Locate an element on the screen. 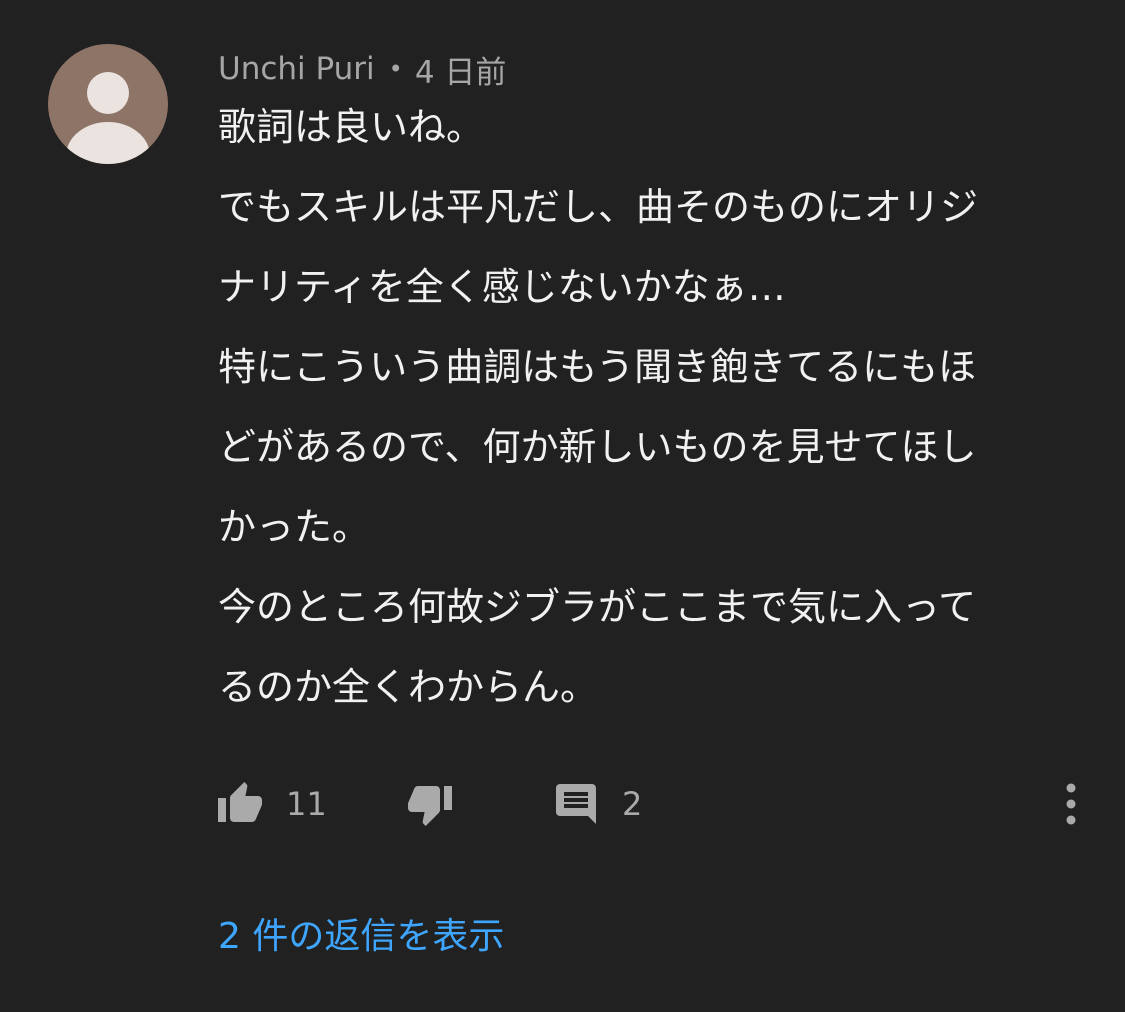 This screenshot has width=1125, height=1012. avatar is located at coordinates (108, 104).